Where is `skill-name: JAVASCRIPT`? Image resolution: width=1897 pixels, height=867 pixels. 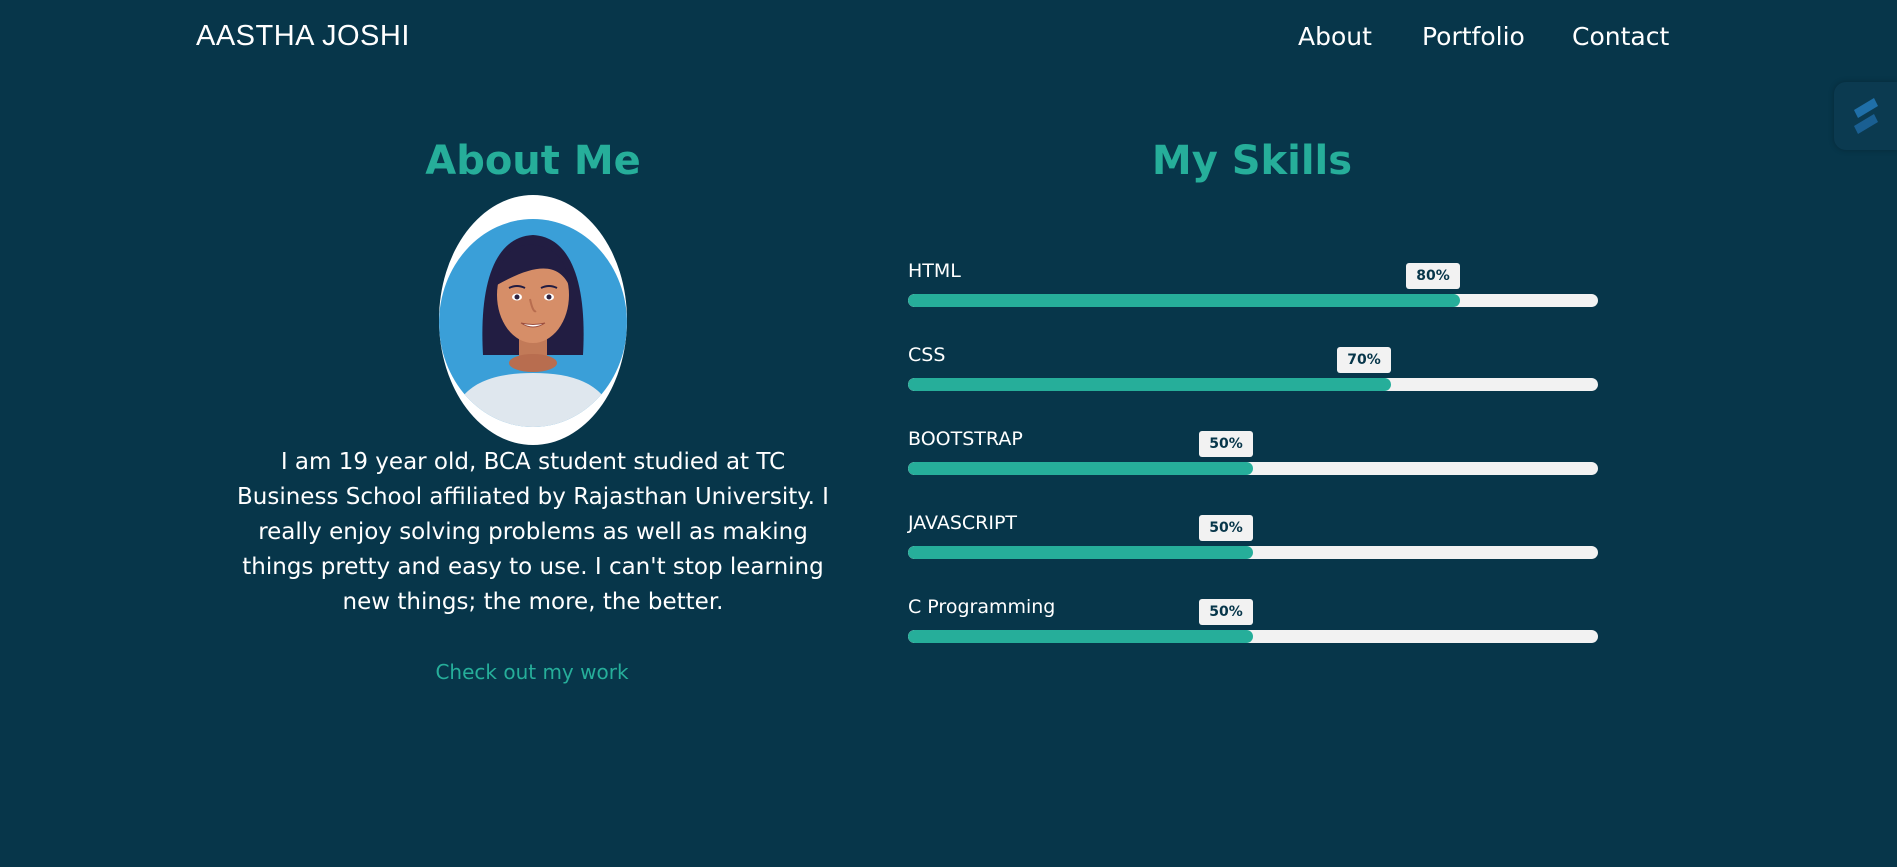 skill-name: JAVASCRIPT is located at coordinates (963, 523).